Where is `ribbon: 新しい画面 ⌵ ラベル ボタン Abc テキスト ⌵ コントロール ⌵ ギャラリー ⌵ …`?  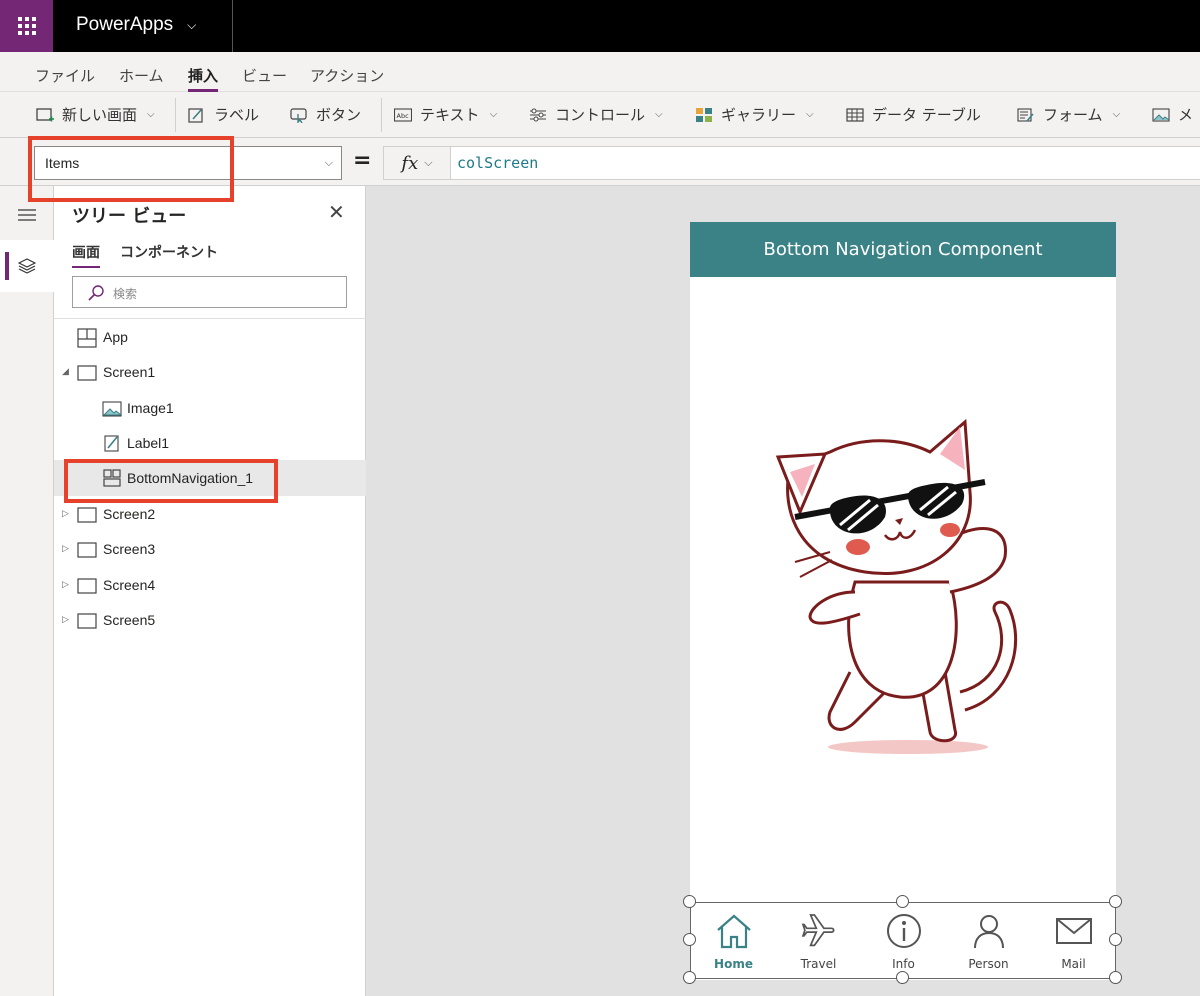
ribbon: 新しい画面 ⌵ ラベル ボタン Abc テキスト ⌵ コントロール ⌵ ギャラリー ⌵ … is located at coordinates (600, 115).